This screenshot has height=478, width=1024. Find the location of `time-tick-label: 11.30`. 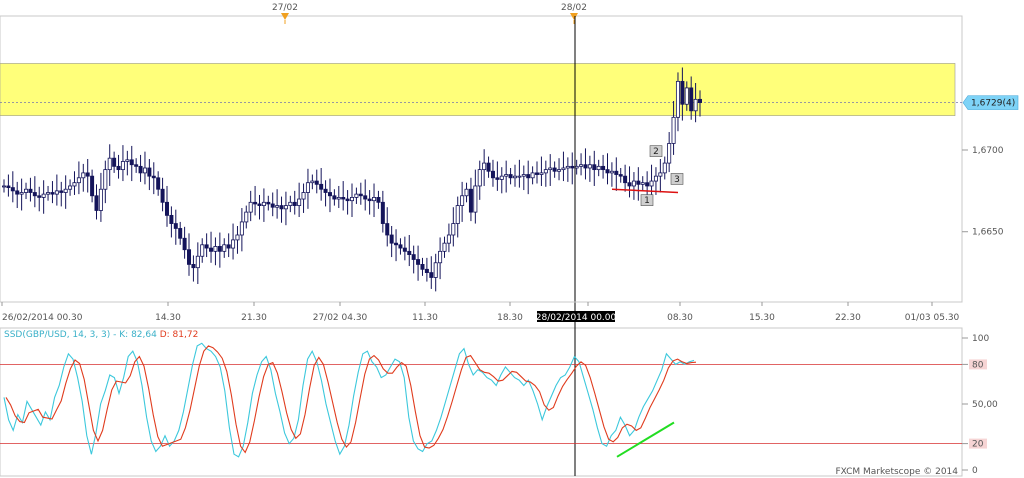

time-tick-label: 11.30 is located at coordinates (425, 318).